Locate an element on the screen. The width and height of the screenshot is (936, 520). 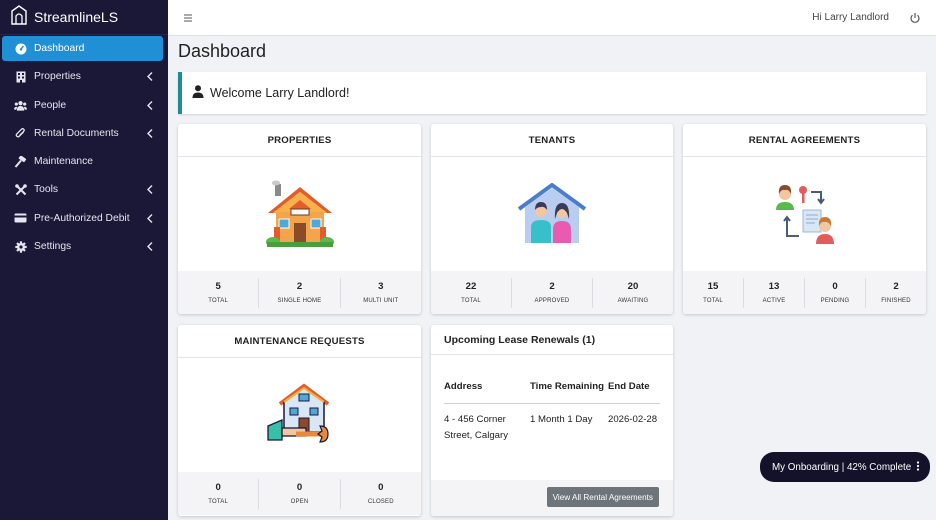
menu-toggle-icon is located at coordinates (188, 20).